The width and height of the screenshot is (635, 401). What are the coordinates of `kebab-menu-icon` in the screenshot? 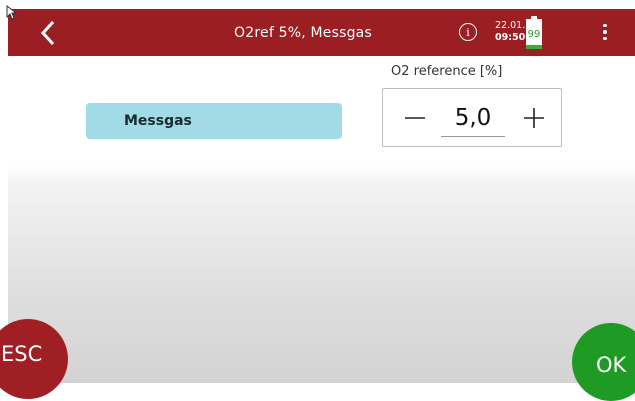 It's located at (605, 32).